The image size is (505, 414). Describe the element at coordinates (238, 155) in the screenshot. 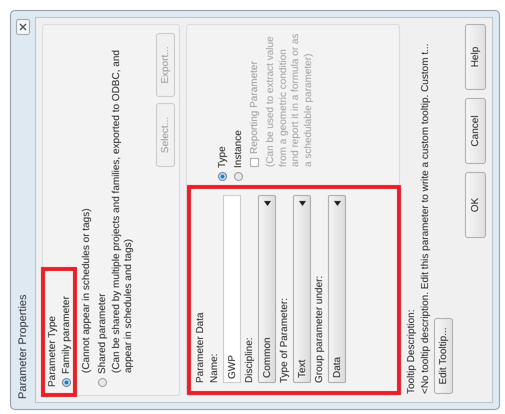

I see `radio-option: Instance` at that location.